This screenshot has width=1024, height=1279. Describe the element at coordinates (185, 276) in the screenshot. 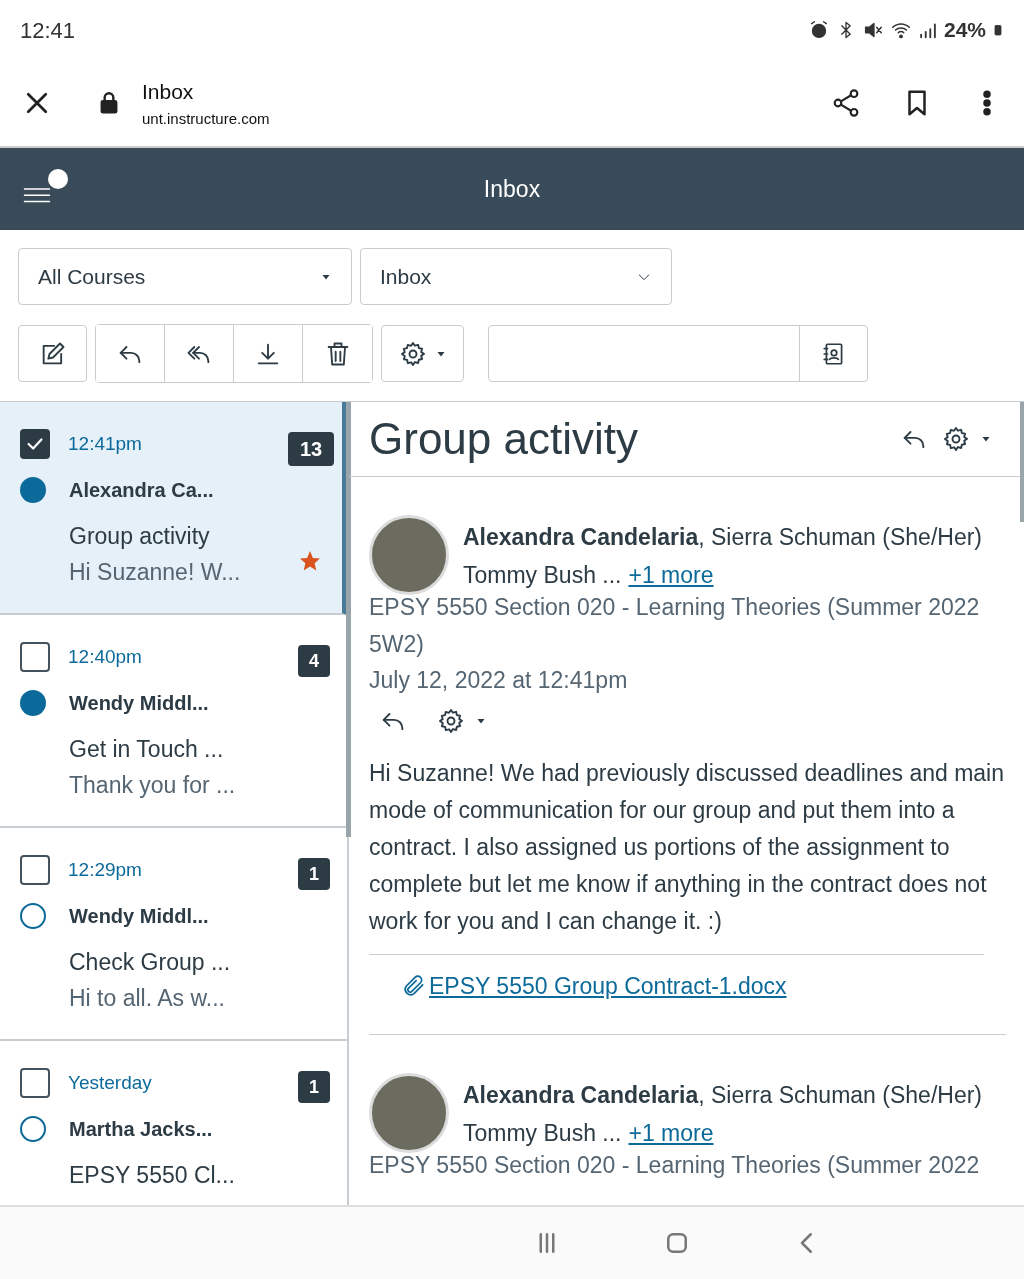

I see `course-dropdown: All Courses` at that location.